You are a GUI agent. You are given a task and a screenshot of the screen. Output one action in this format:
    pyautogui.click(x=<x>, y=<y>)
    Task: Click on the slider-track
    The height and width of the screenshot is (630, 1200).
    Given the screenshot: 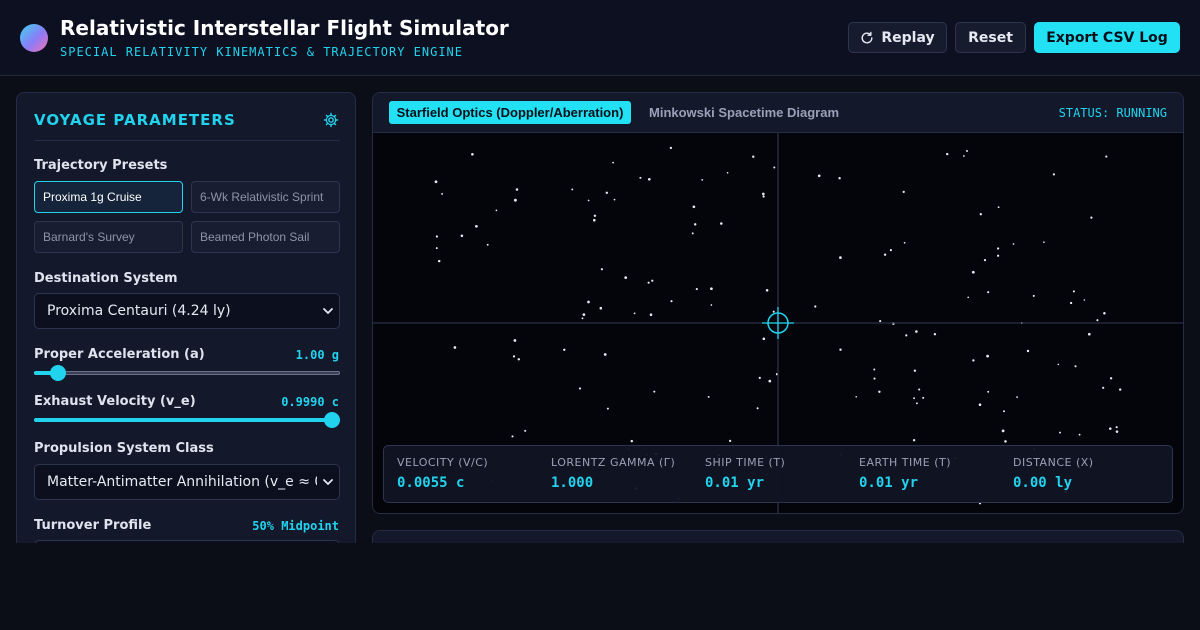 What is the action you would take?
    pyautogui.click(x=187, y=373)
    